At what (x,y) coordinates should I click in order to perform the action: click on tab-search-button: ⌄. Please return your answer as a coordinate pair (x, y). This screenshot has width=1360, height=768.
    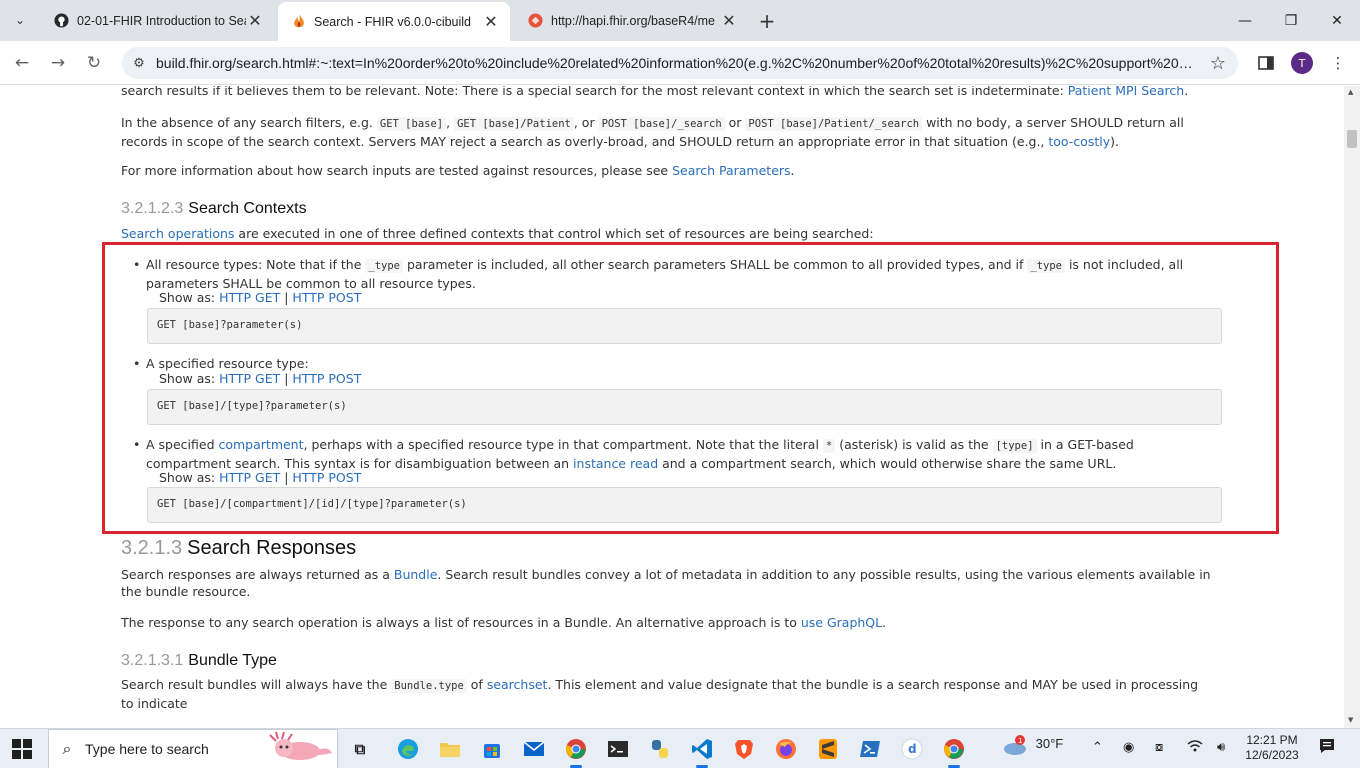
    Looking at the image, I should click on (20, 20).